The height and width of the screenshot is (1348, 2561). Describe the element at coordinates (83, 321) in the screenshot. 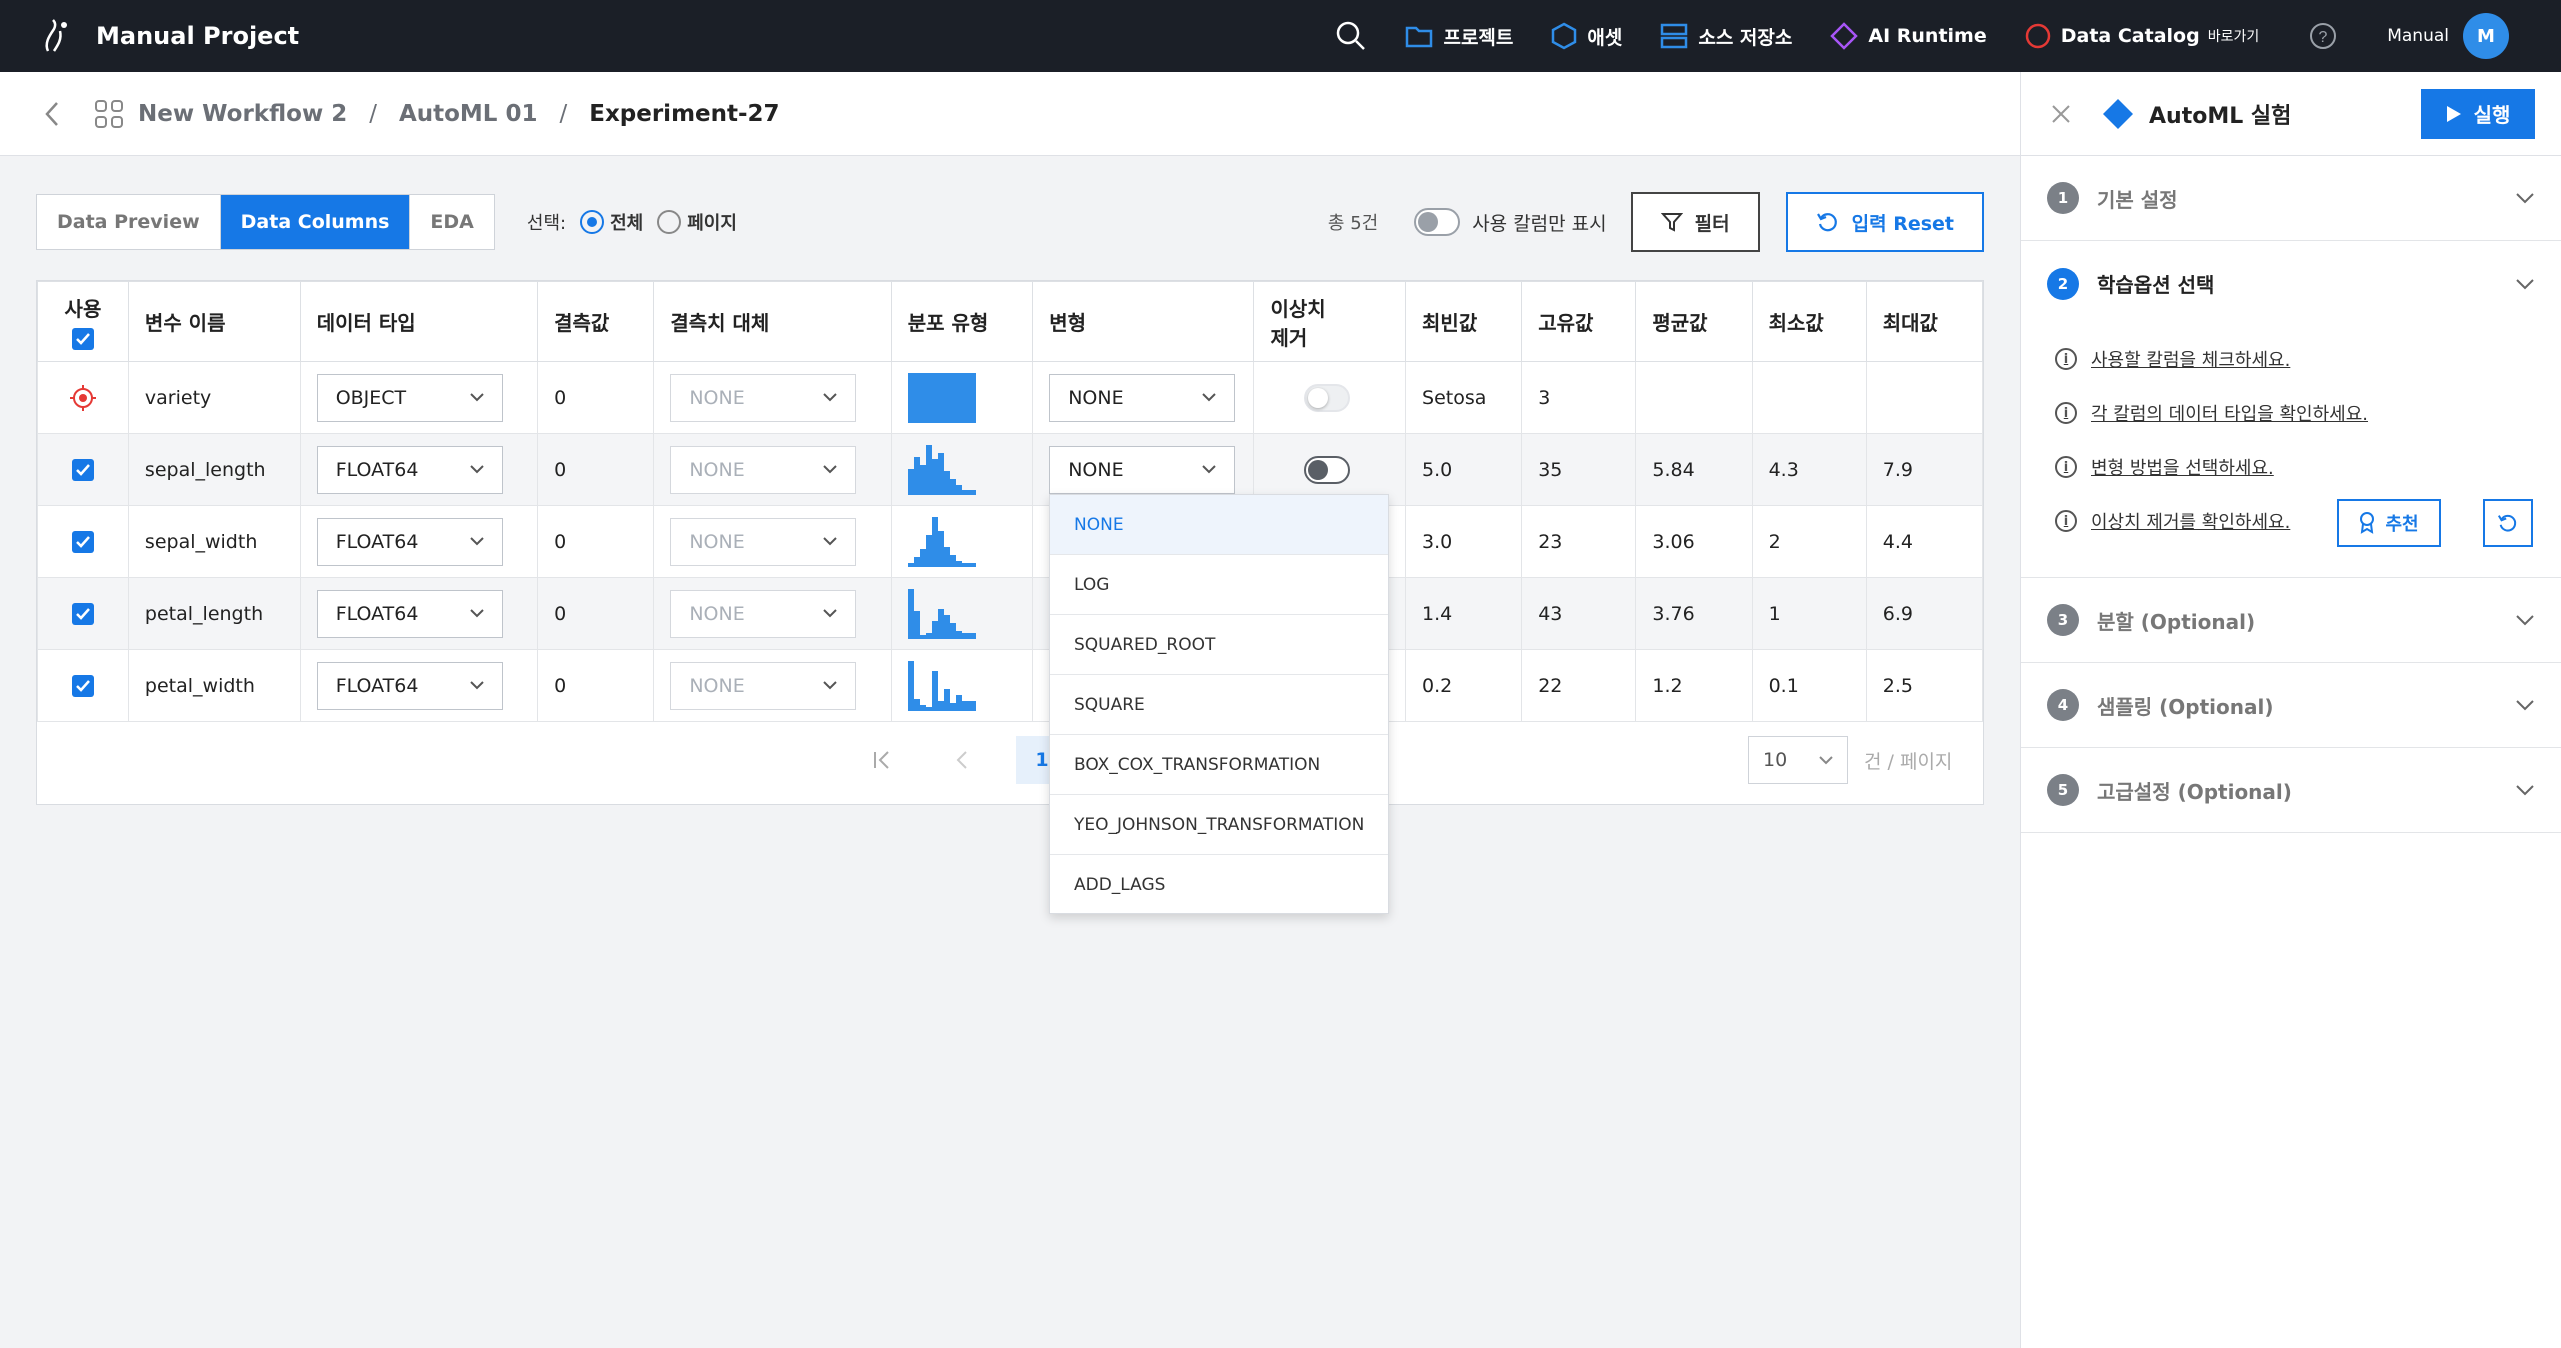

I see `col-header-use: 사용` at that location.